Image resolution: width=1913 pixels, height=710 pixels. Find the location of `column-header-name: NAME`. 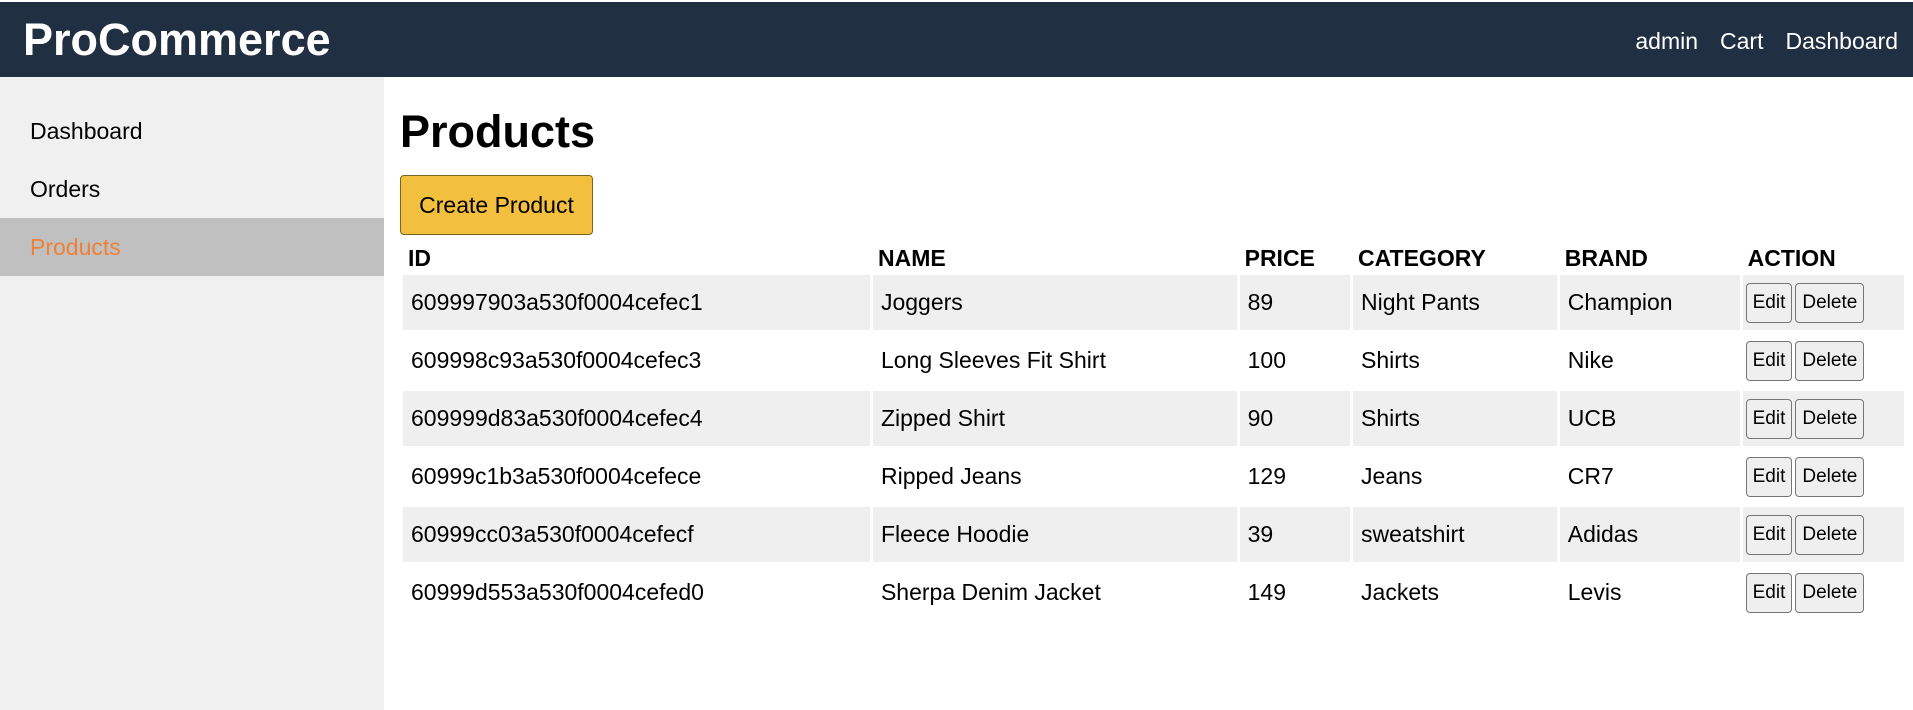

column-header-name: NAME is located at coordinates (911, 258).